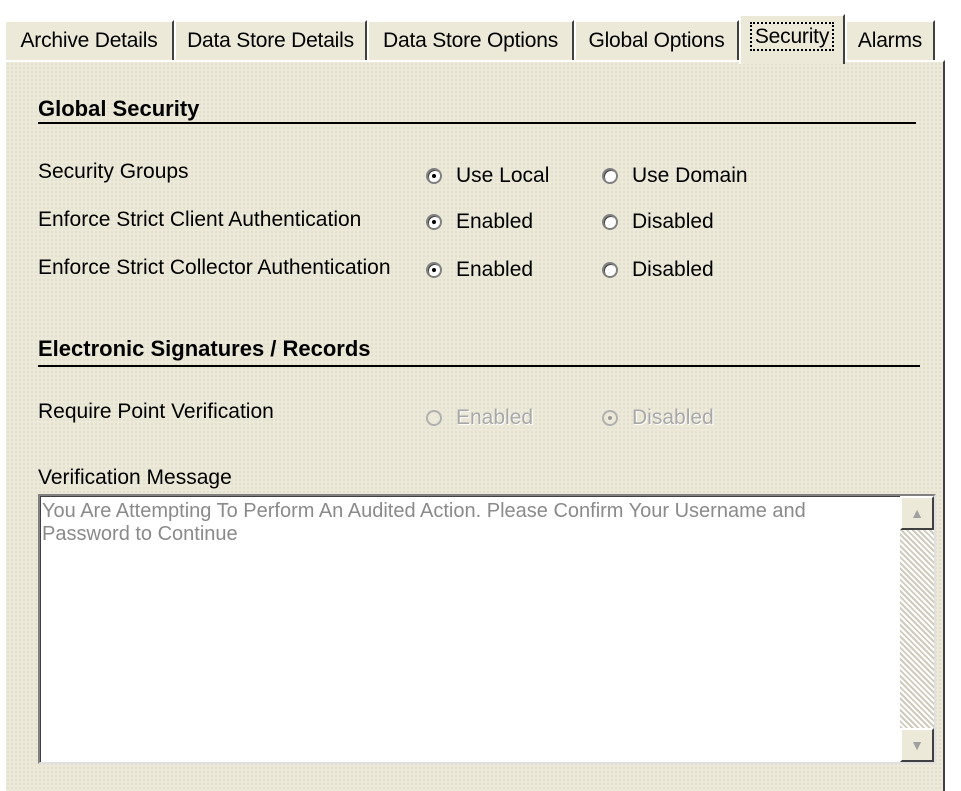  I want to click on require-point-verification-label: Require Point Verification, so click(156, 411).